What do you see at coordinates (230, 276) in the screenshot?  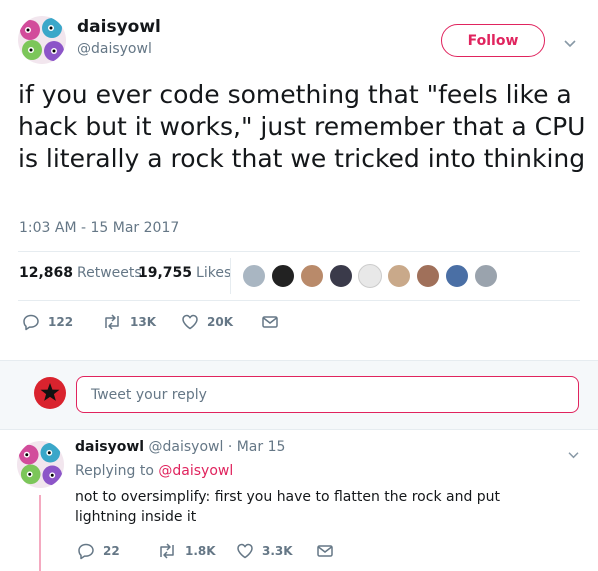 I see `stats-separator` at bounding box center [230, 276].